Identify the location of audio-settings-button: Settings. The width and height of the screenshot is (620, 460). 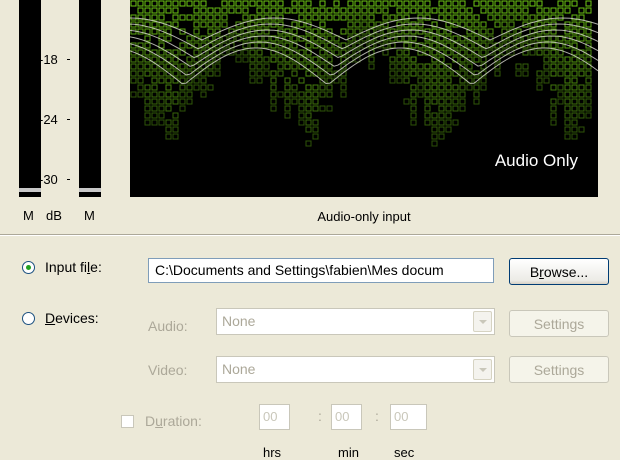
(559, 323).